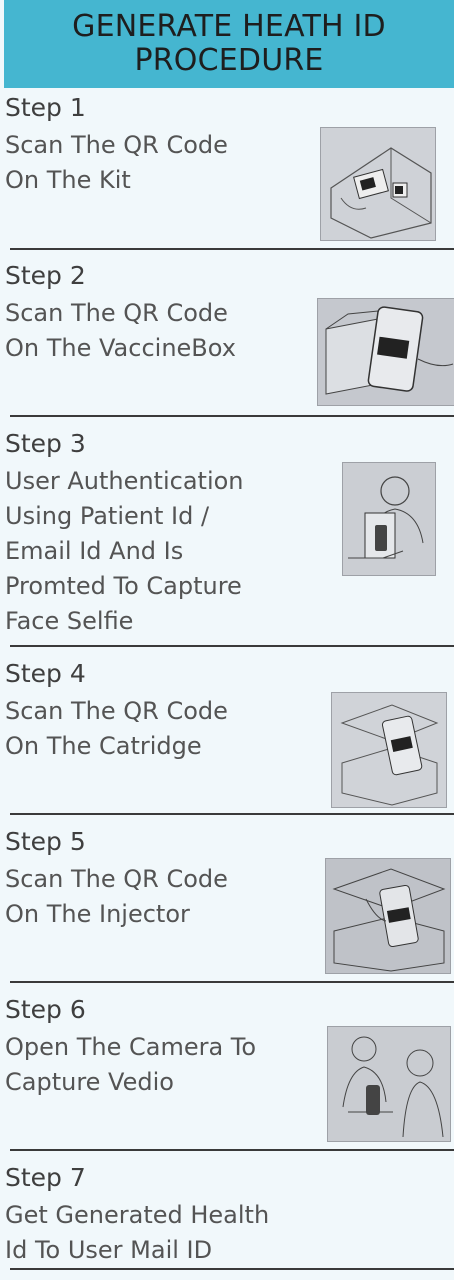  What do you see at coordinates (160, 897) in the screenshot?
I see `step-description: Scan The QR Code On The Injector` at bounding box center [160, 897].